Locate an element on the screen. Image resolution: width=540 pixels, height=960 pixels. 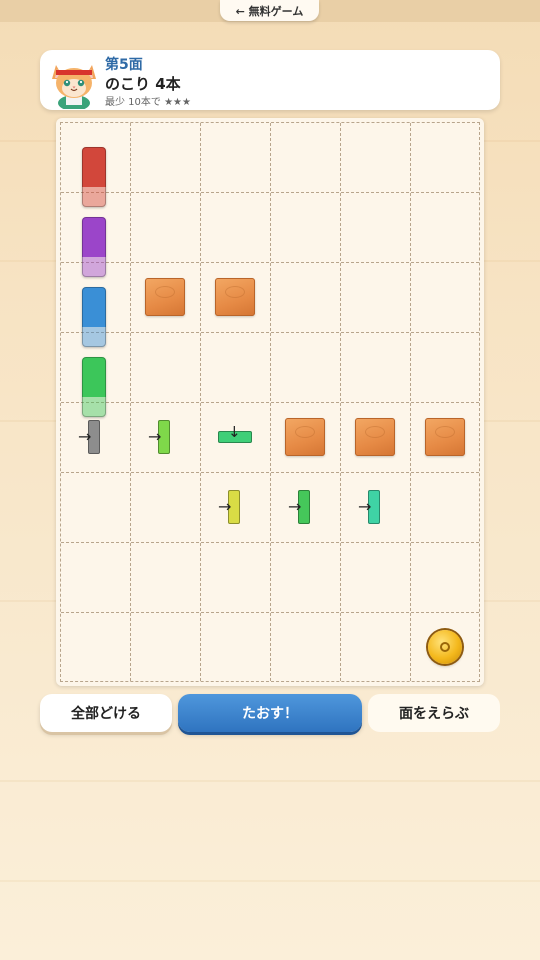
remove-all-label: 全部どける is located at coordinates (106, 714).